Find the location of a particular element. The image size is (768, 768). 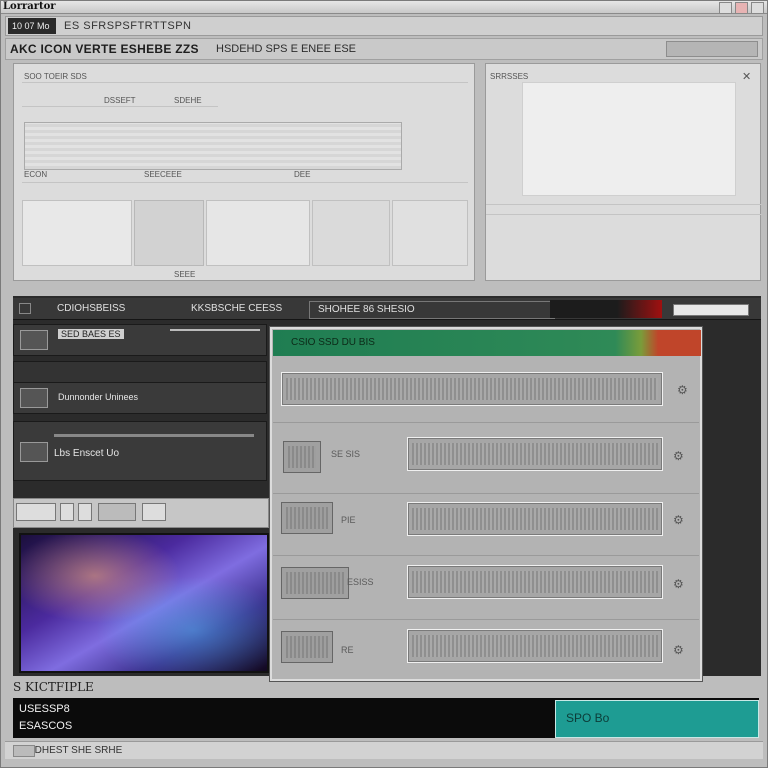

selection-label: S KICTFIPLE is located at coordinates (53, 687).